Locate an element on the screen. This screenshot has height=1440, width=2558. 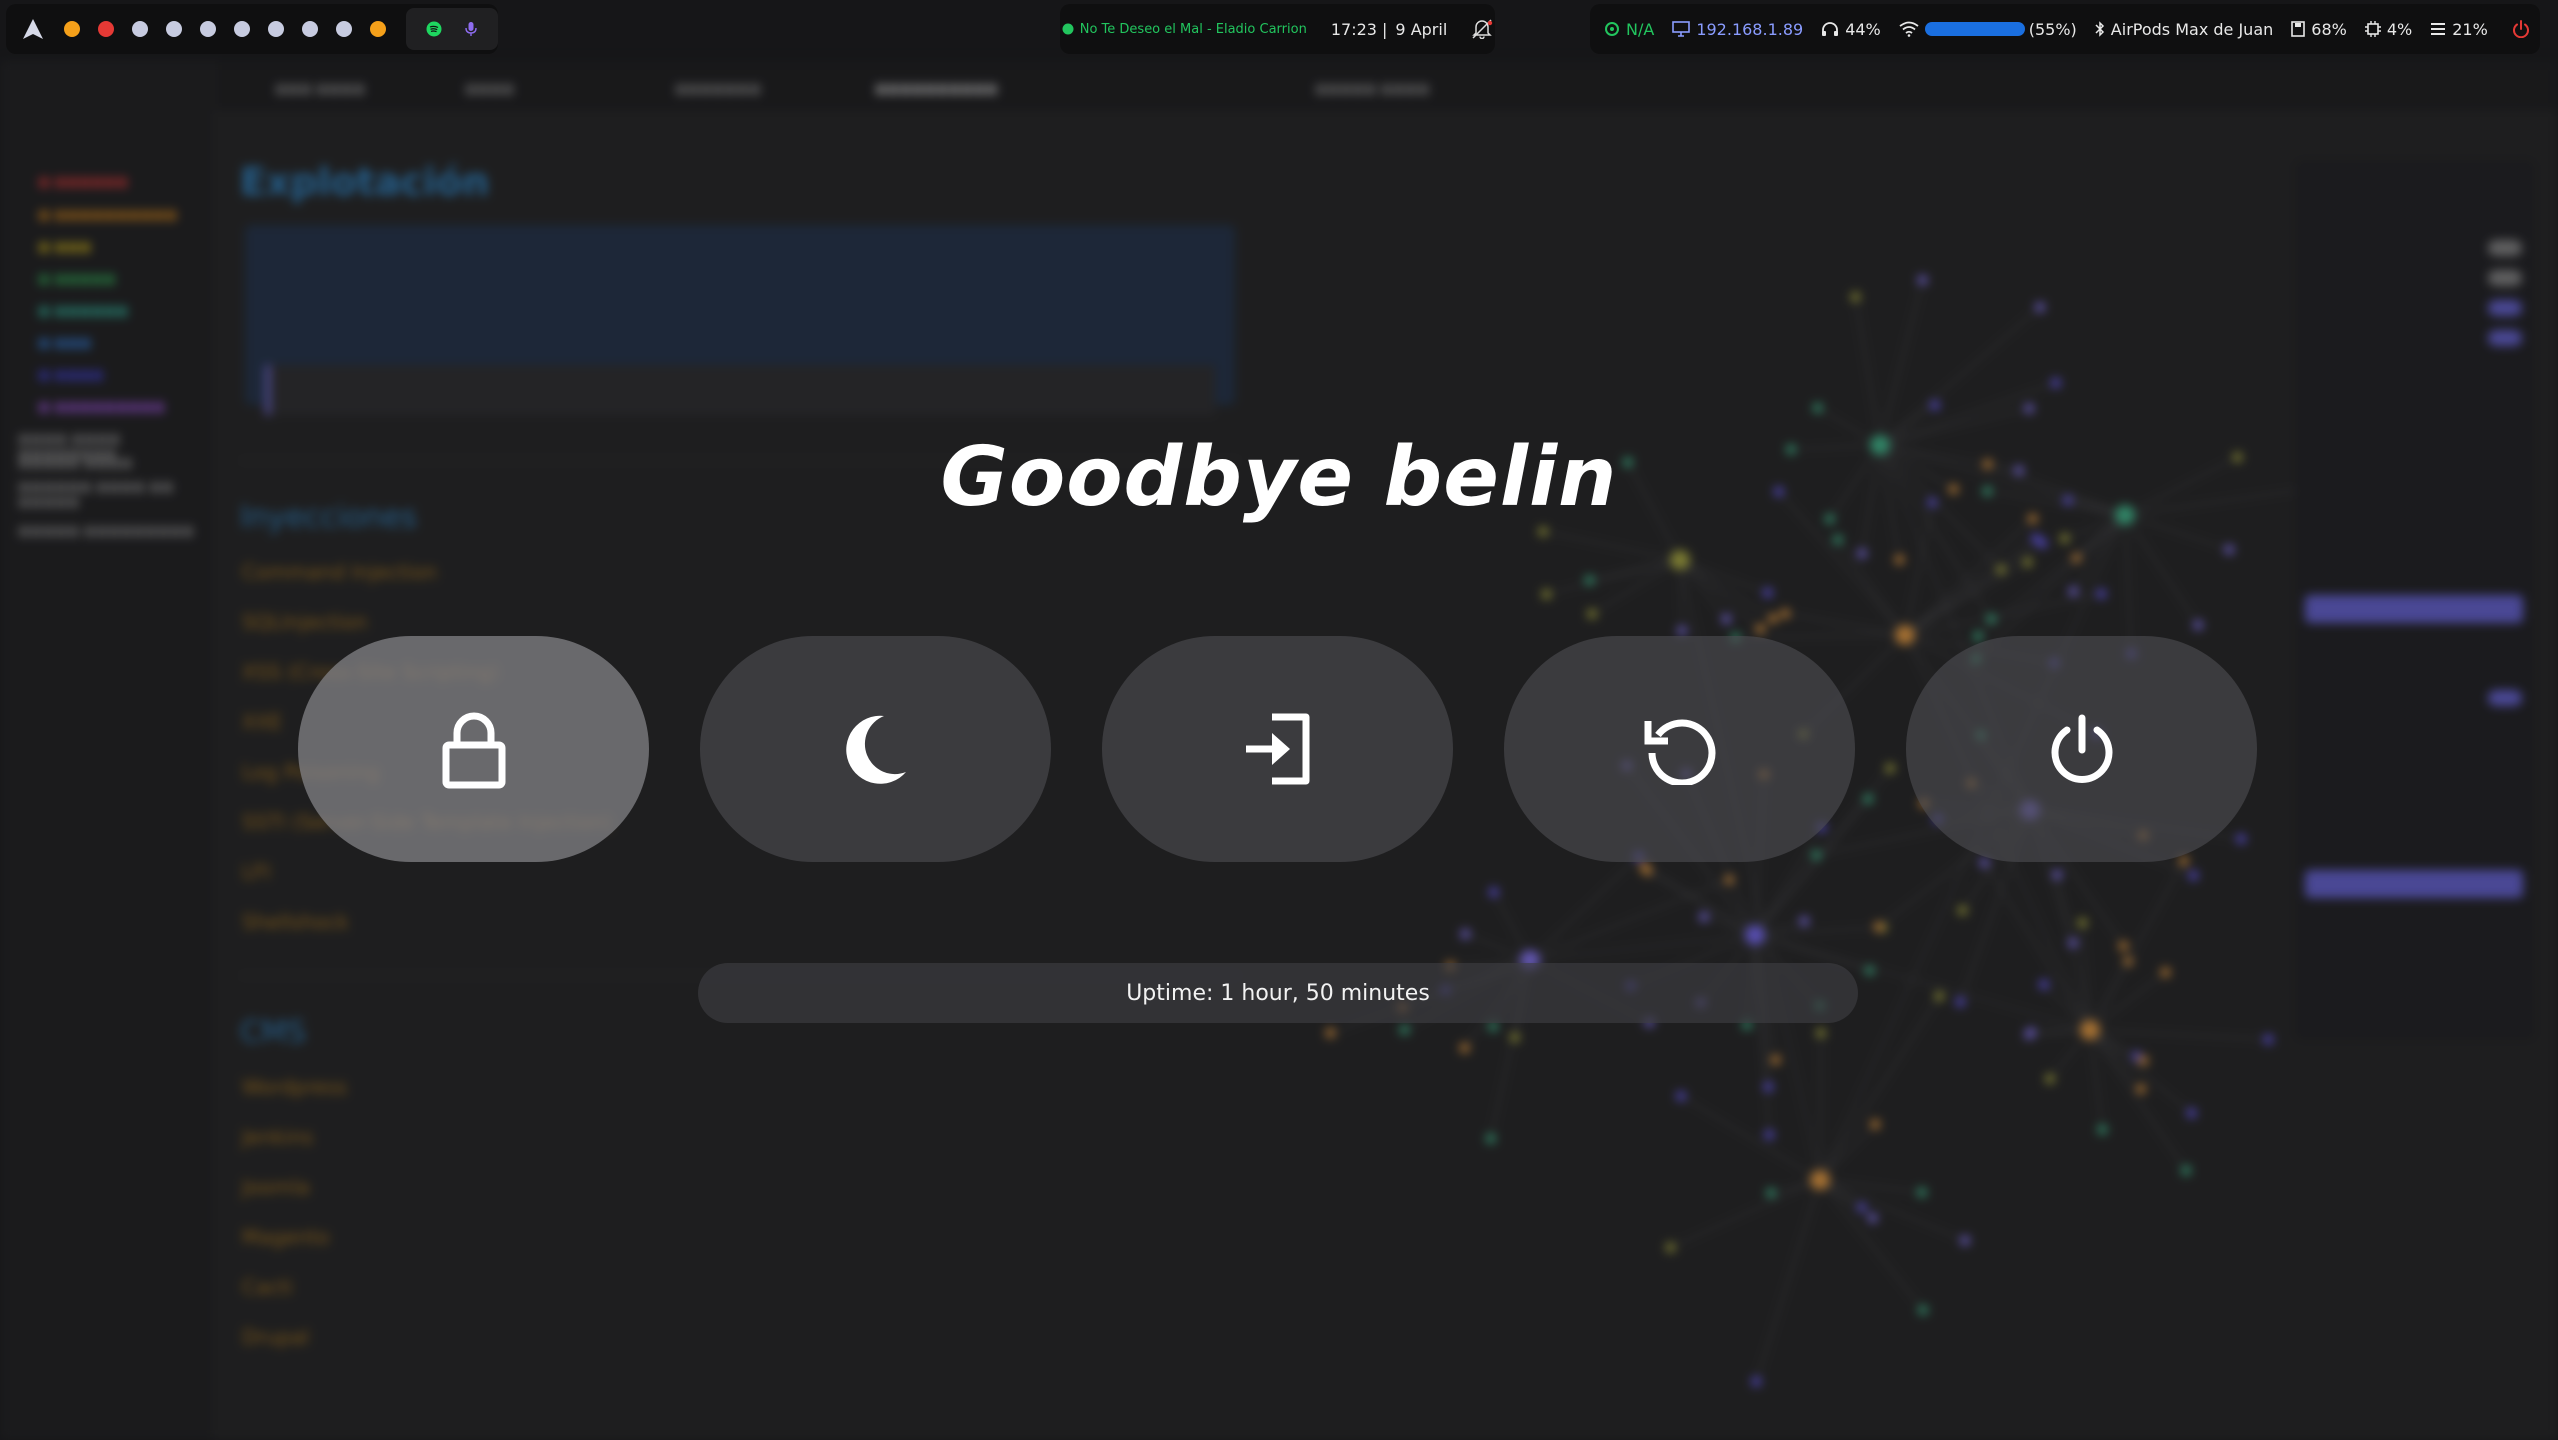
vpn-icon is located at coordinates (1612, 29).